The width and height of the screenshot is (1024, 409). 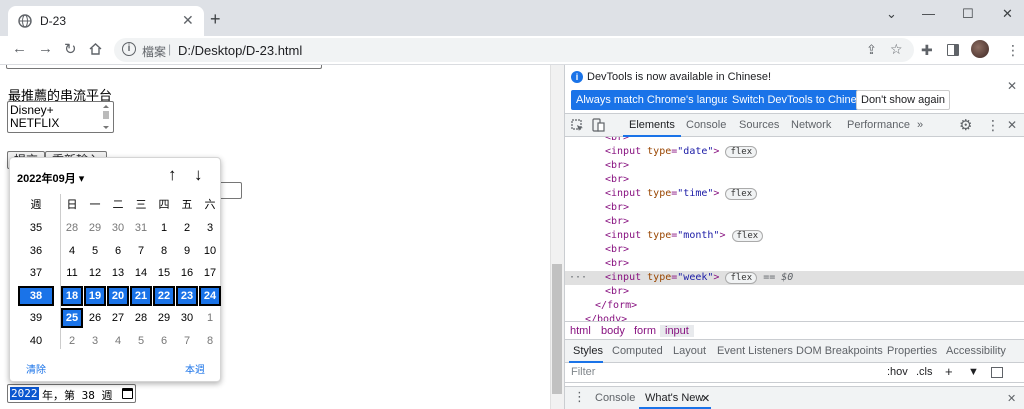 What do you see at coordinates (116, 228) in the screenshot?
I see `calendar-week-row: 35 28 29 30 31 1 2 3` at bounding box center [116, 228].